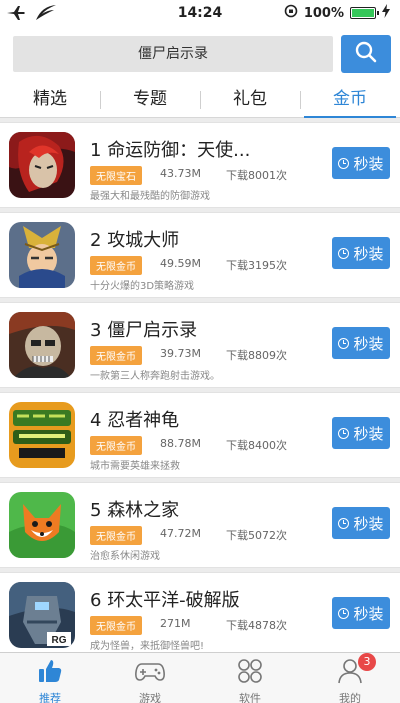 This screenshot has height=703, width=400. What do you see at coordinates (291, 13) in the screenshot?
I see `rotation-lock-icon` at bounding box center [291, 13].